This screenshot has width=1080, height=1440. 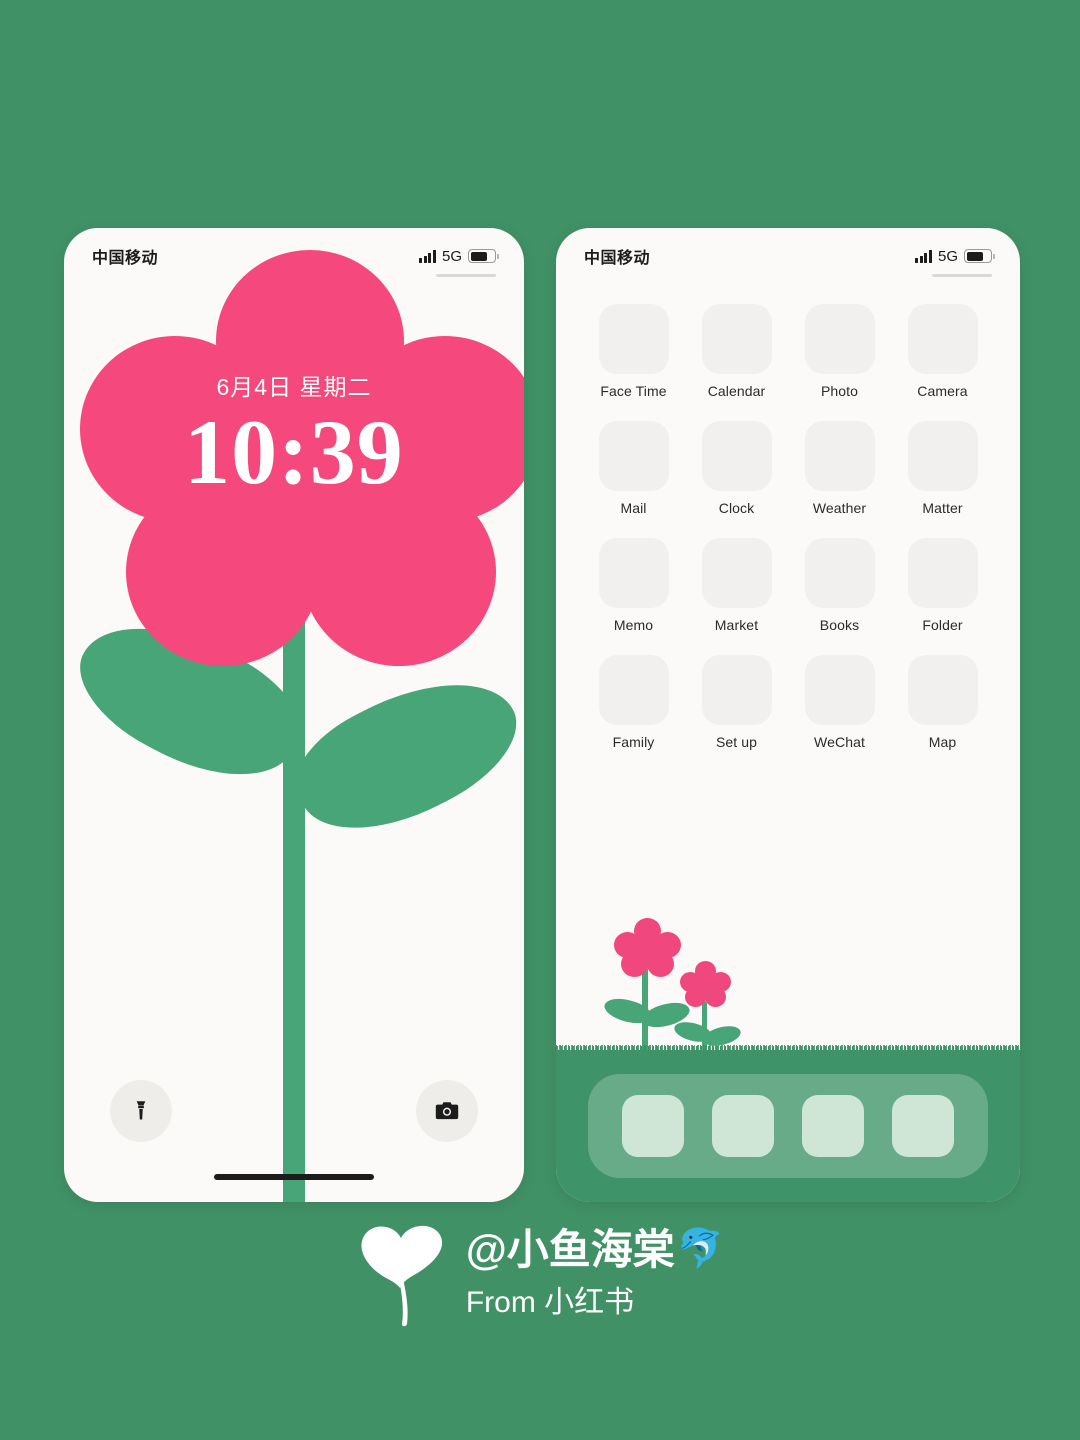 What do you see at coordinates (570, 1249) in the screenshot?
I see `attribution-username: @小鱼海棠` at bounding box center [570, 1249].